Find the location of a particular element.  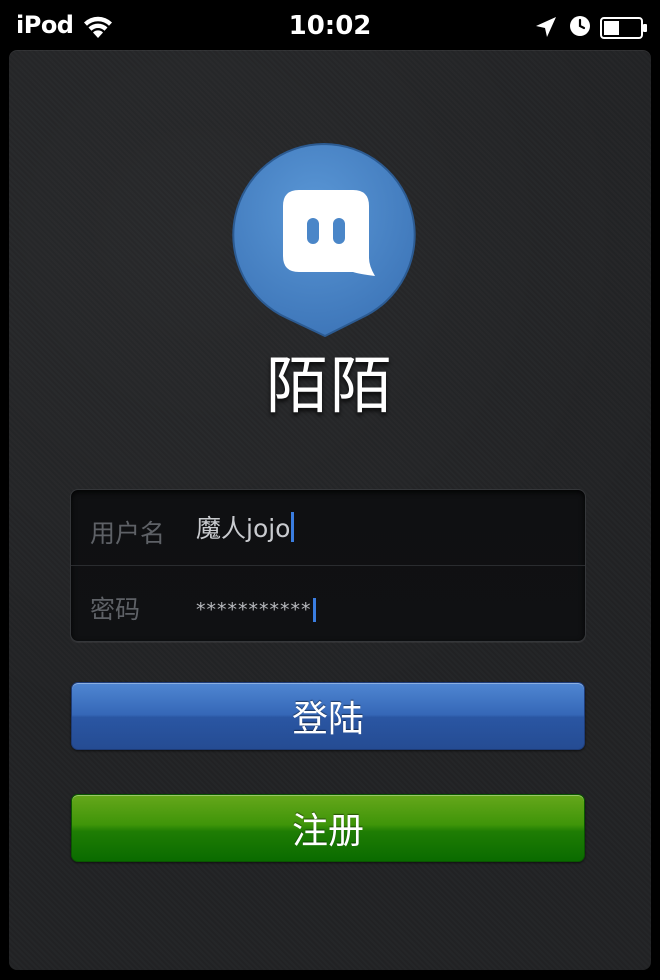

username-value: 魔人jojo is located at coordinates (243, 528).